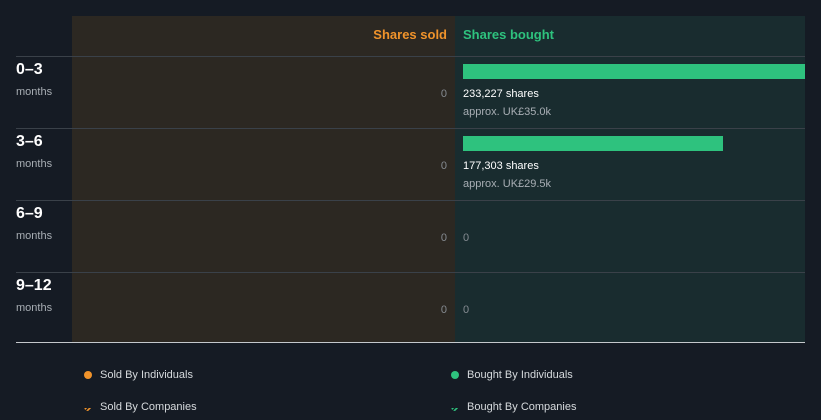 The width and height of the screenshot is (821, 420). What do you see at coordinates (88, 407) in the screenshot?
I see `sold-companies-legend-icon` at bounding box center [88, 407].